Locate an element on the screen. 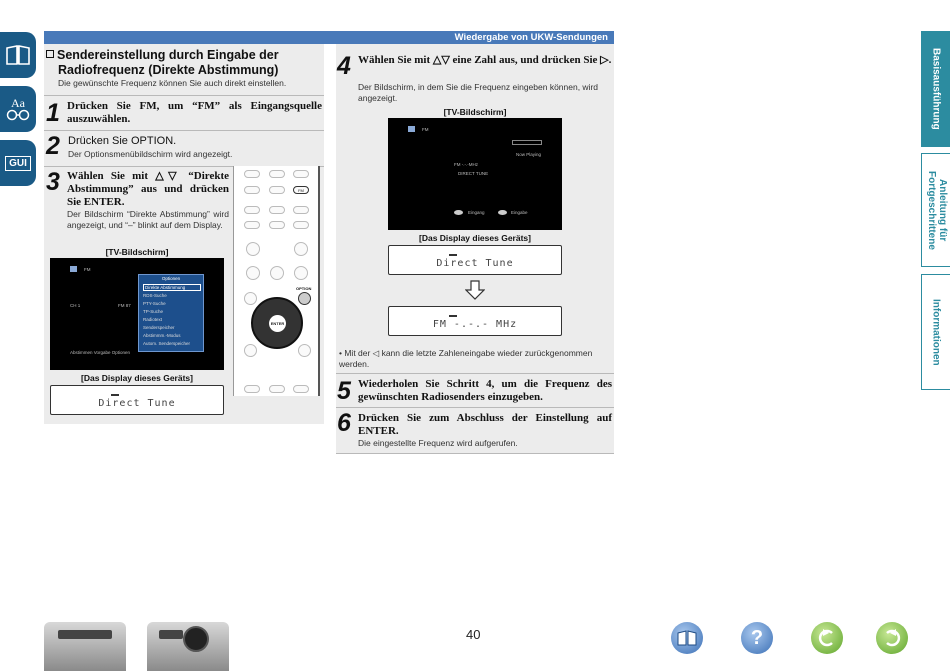  tab-label: Anleitung für Fortgeschrittene is located at coordinates (937, 210).